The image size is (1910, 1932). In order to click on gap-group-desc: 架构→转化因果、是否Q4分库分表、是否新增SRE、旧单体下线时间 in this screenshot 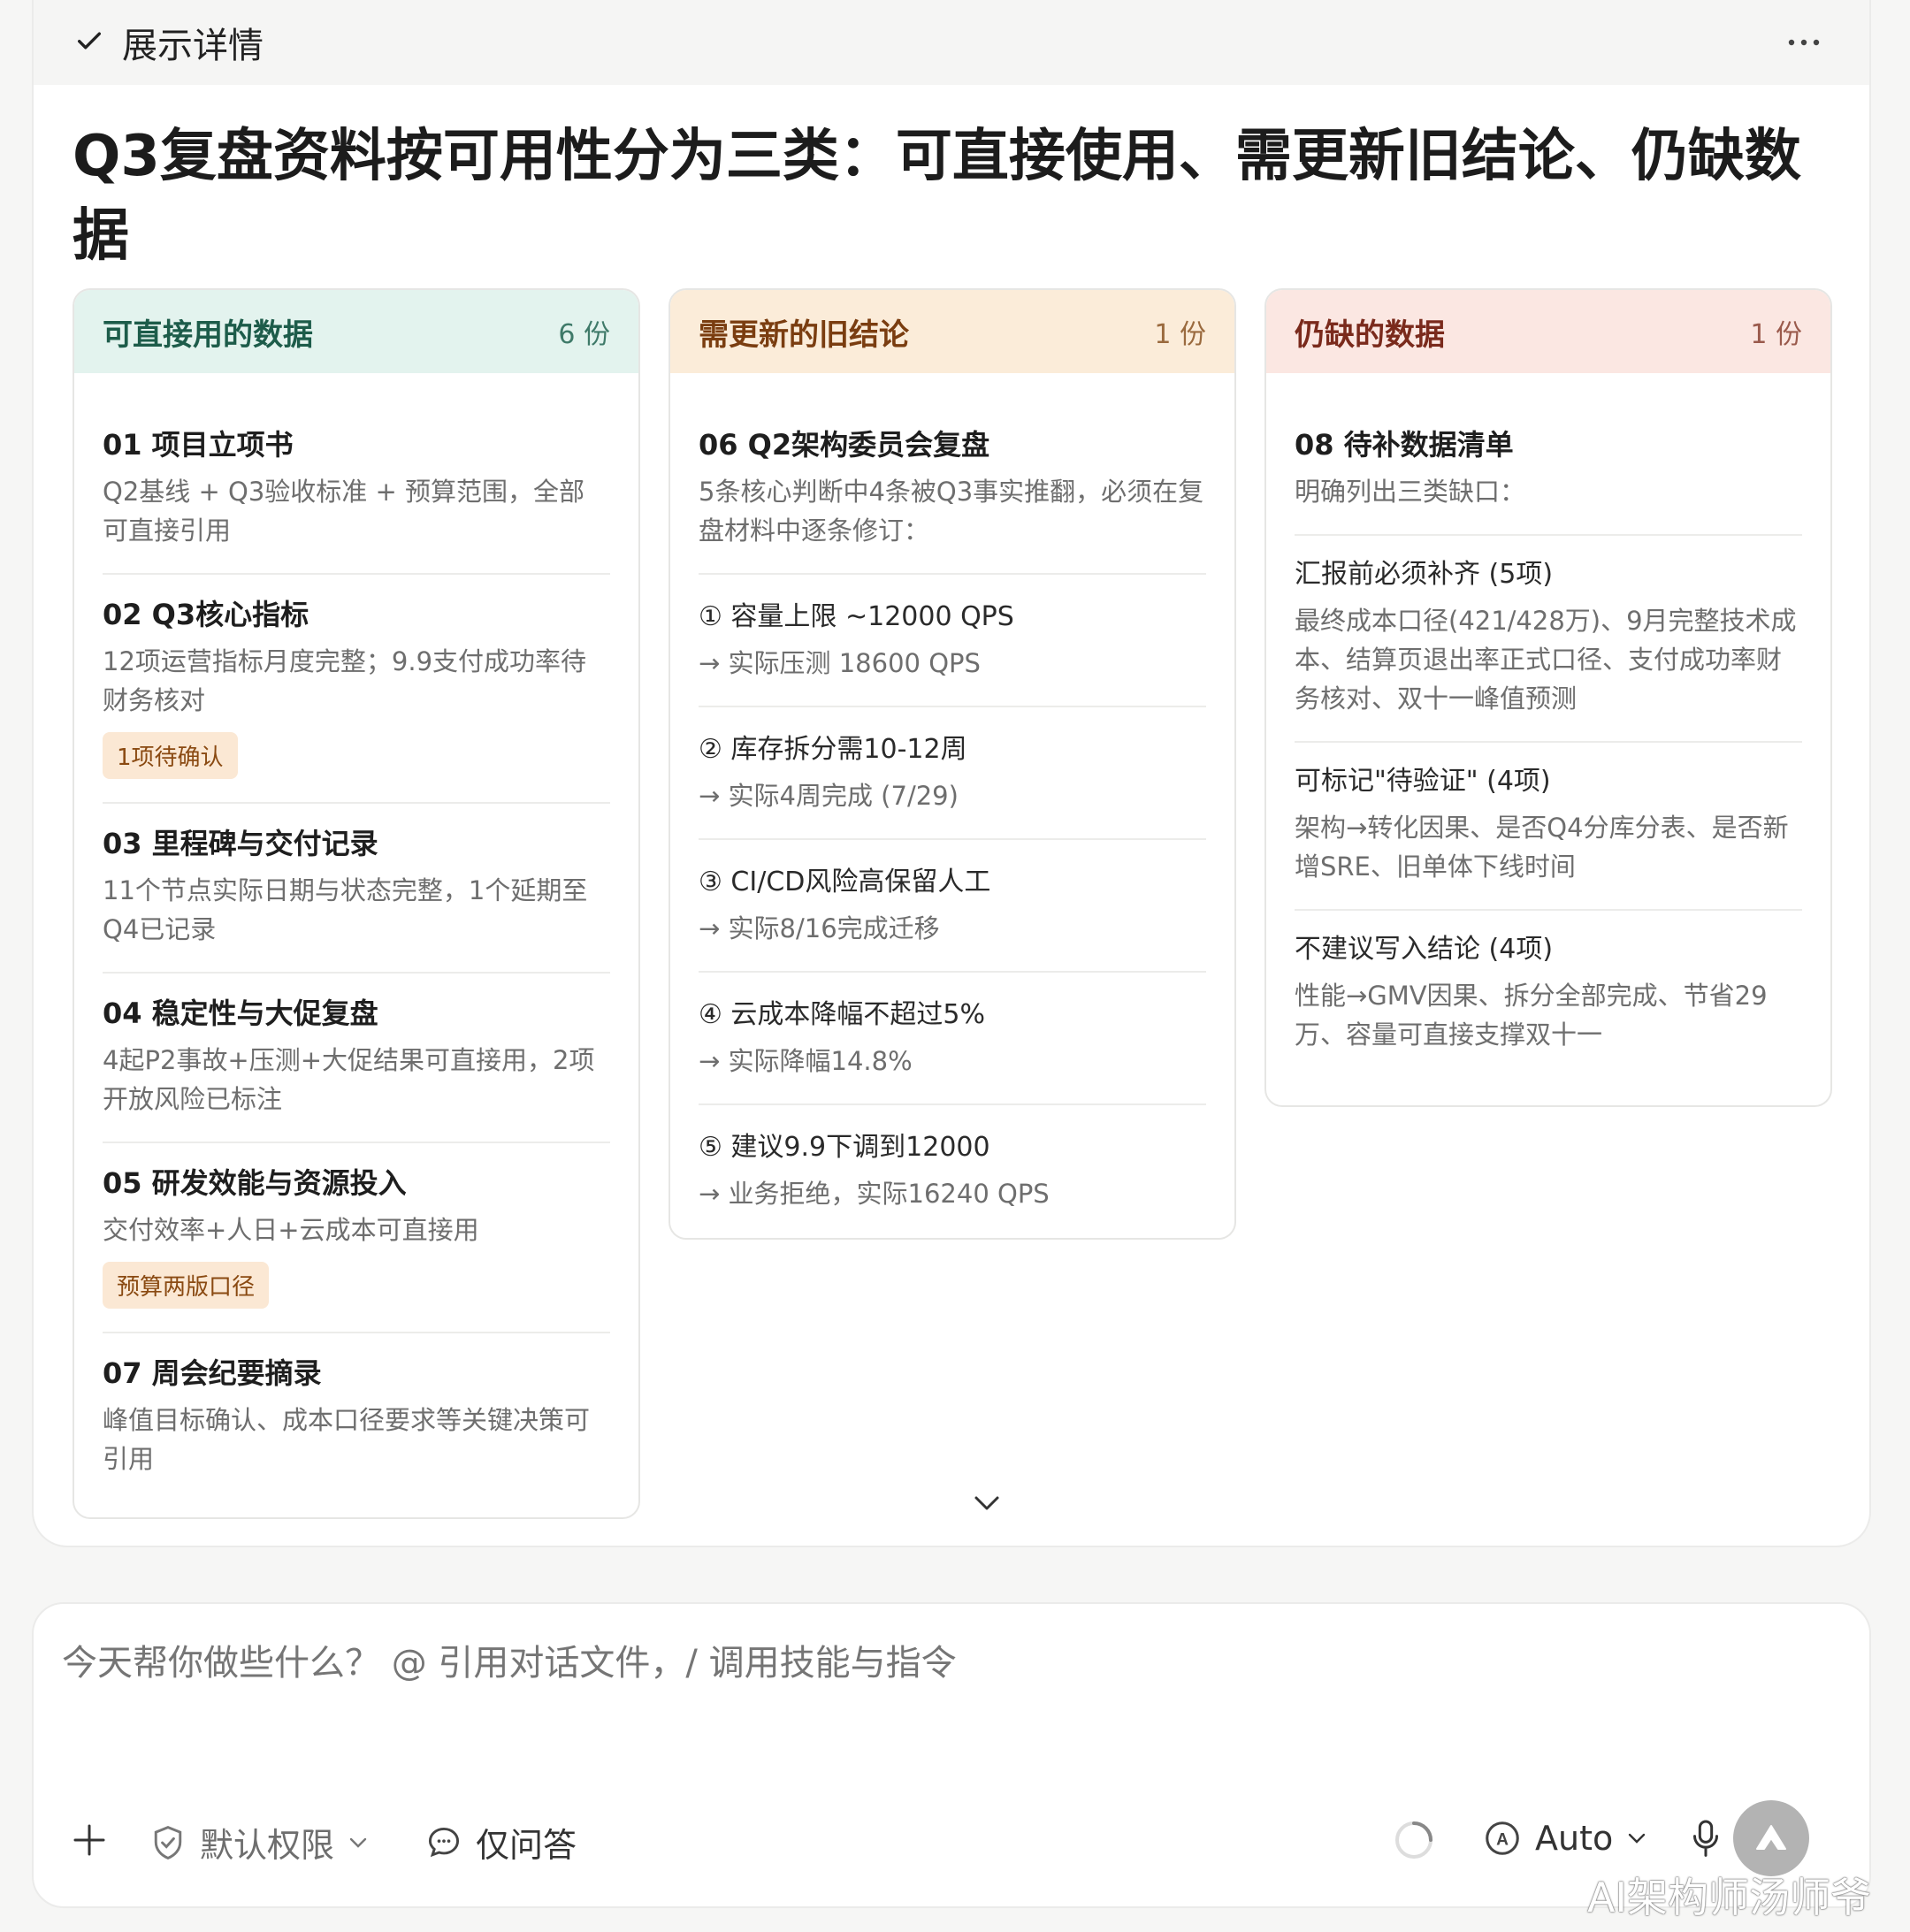, I will do `click(1542, 847)`.